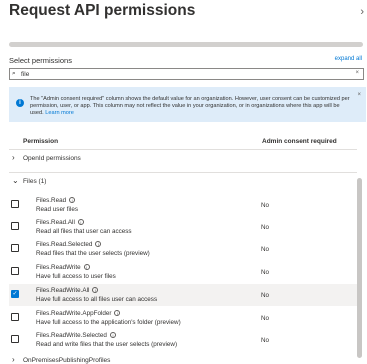 This screenshot has width=367, height=364. Describe the element at coordinates (59, 113) in the screenshot. I see `learn-more-link: Learn more` at that location.